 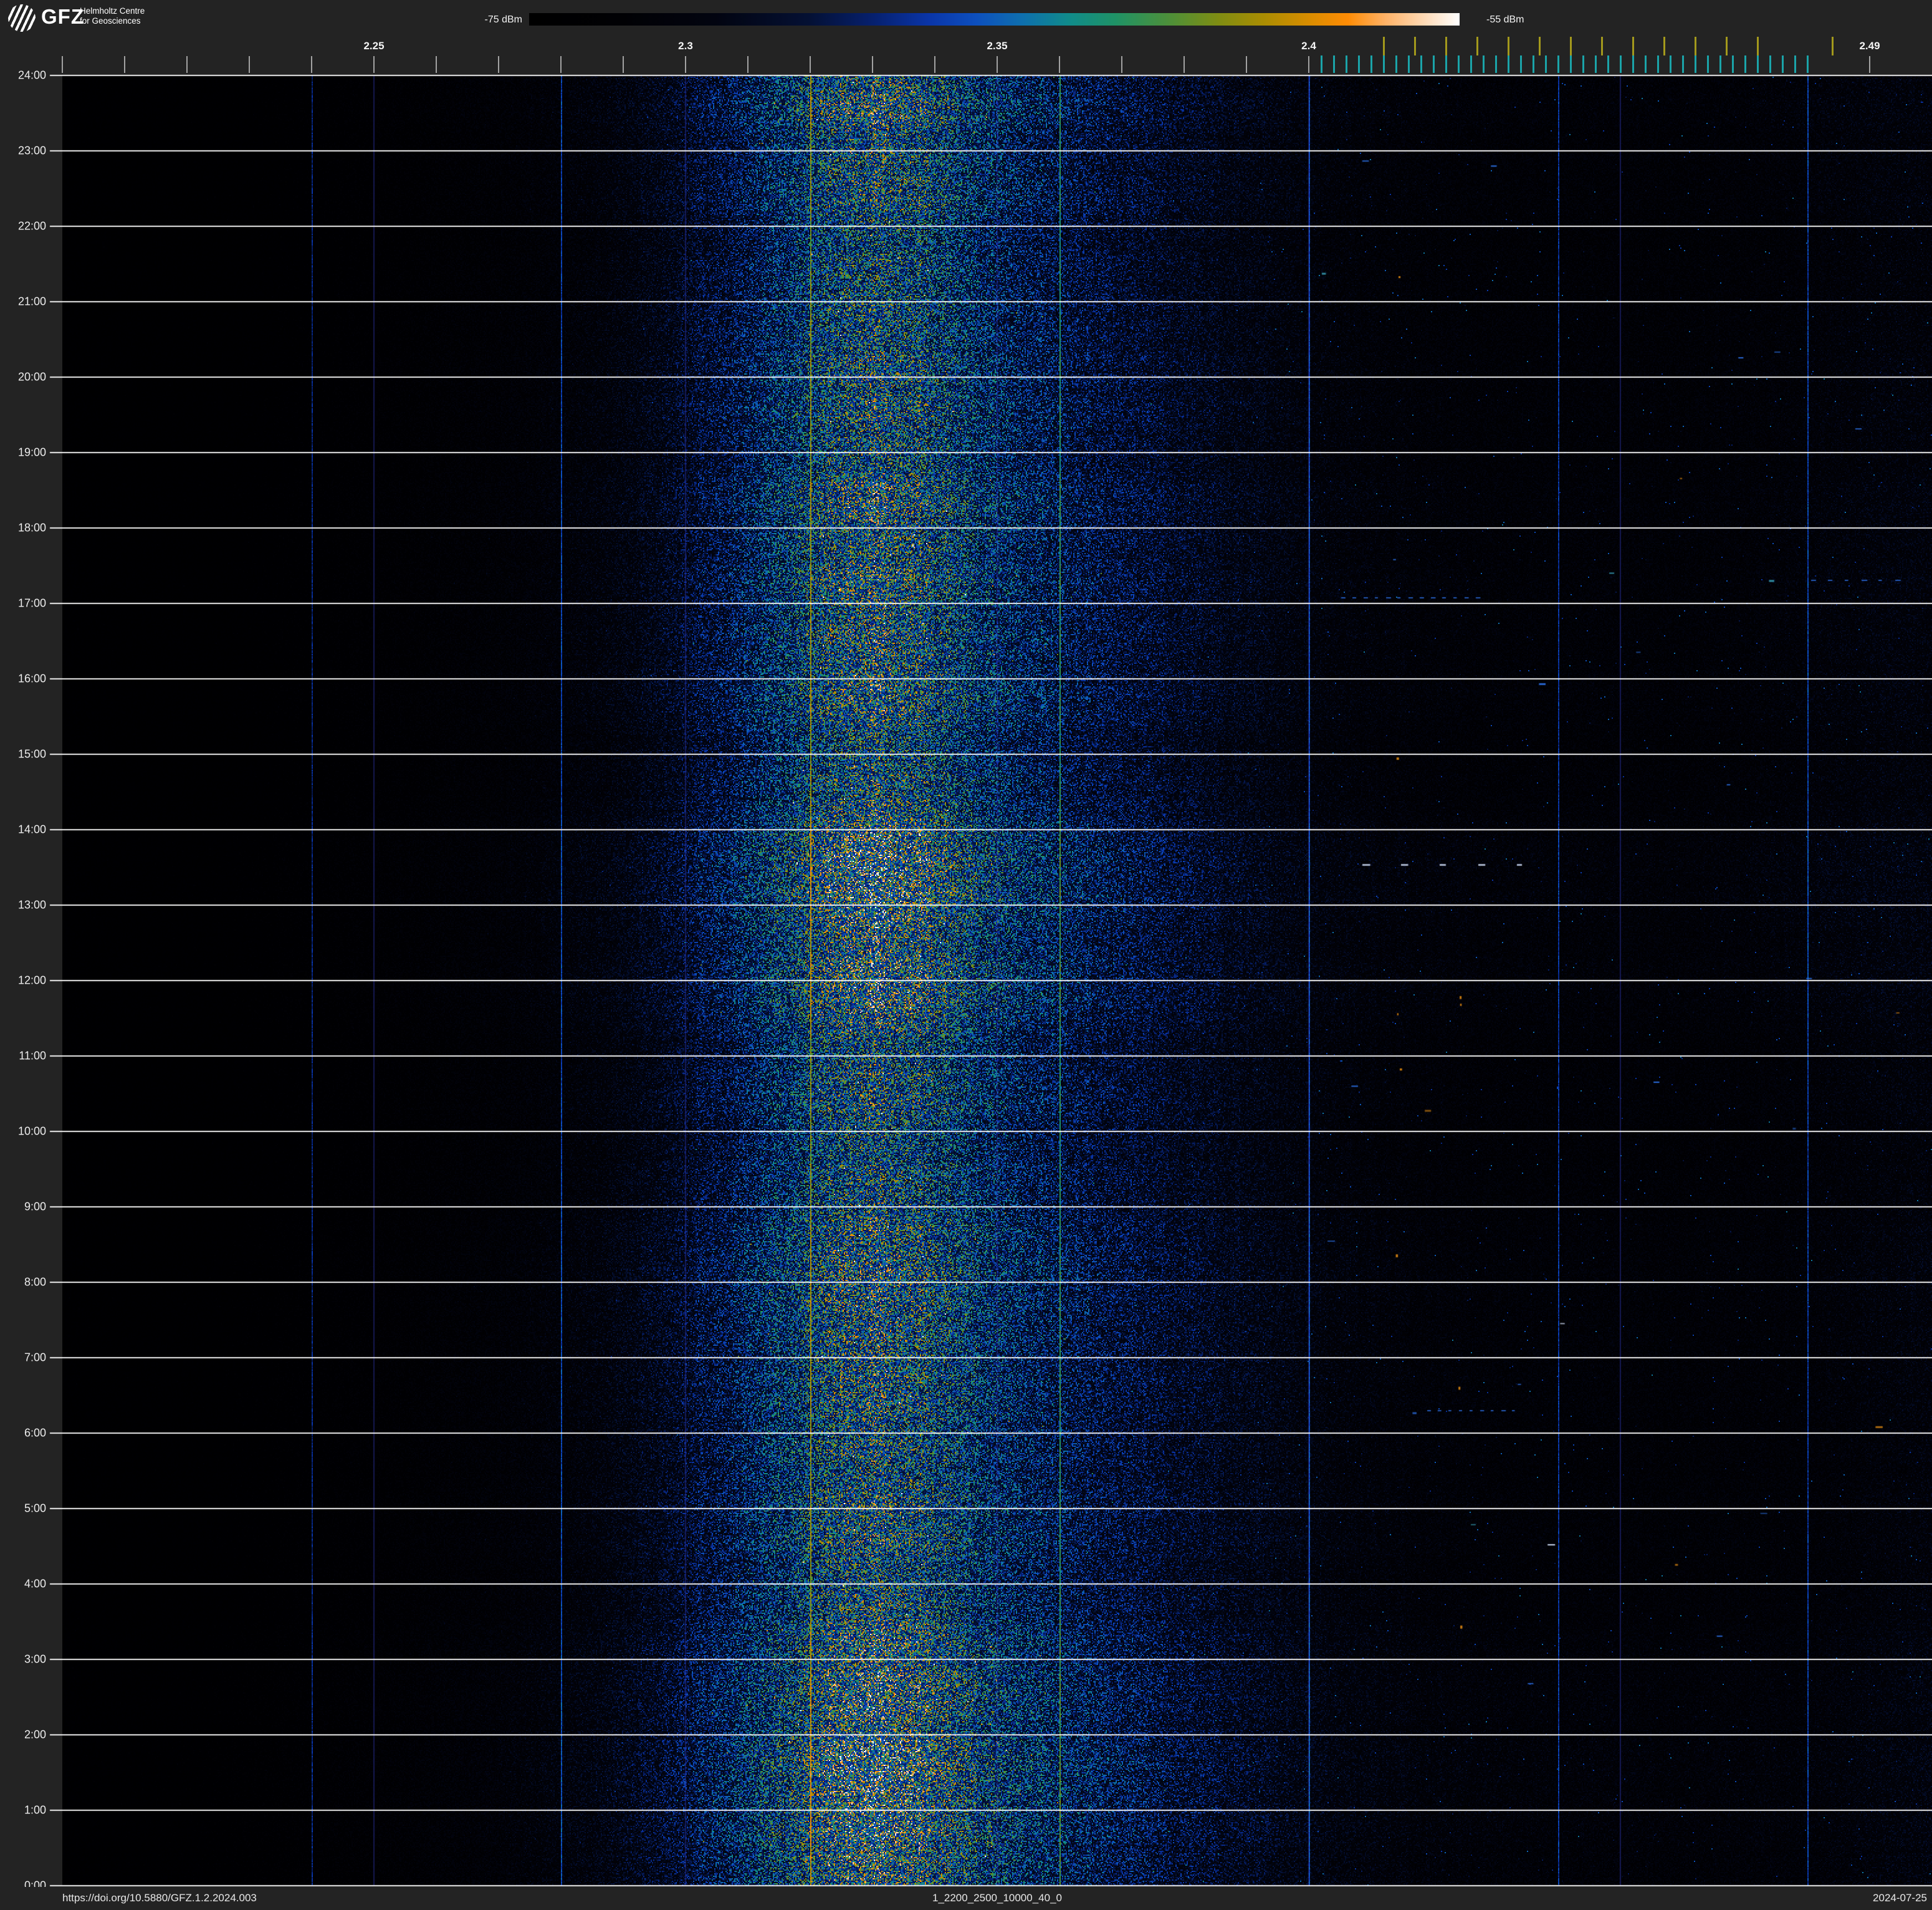 I want to click on time-tick-label: 18:00, so click(x=31, y=527).